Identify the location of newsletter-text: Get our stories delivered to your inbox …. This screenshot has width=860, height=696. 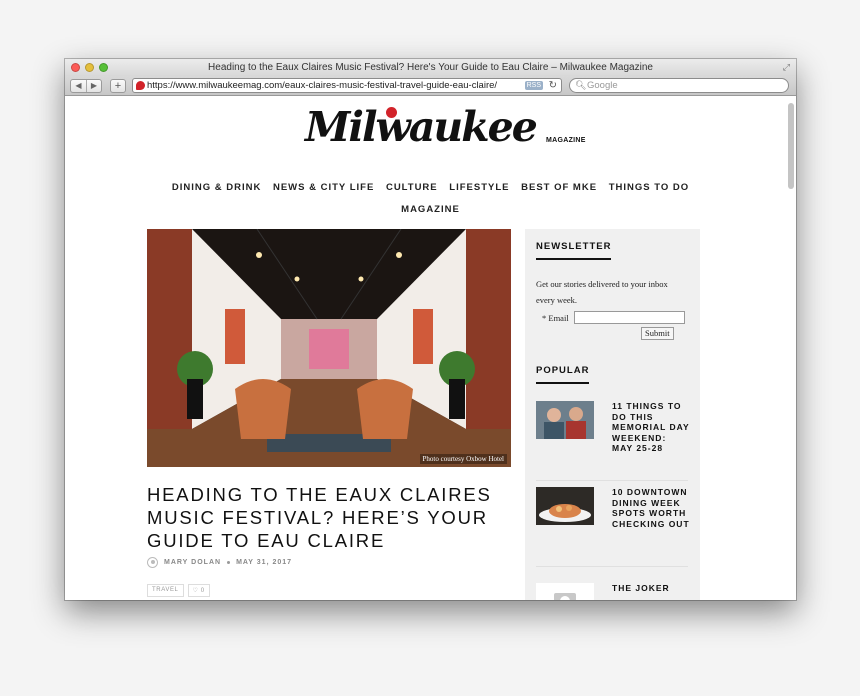
(602, 292).